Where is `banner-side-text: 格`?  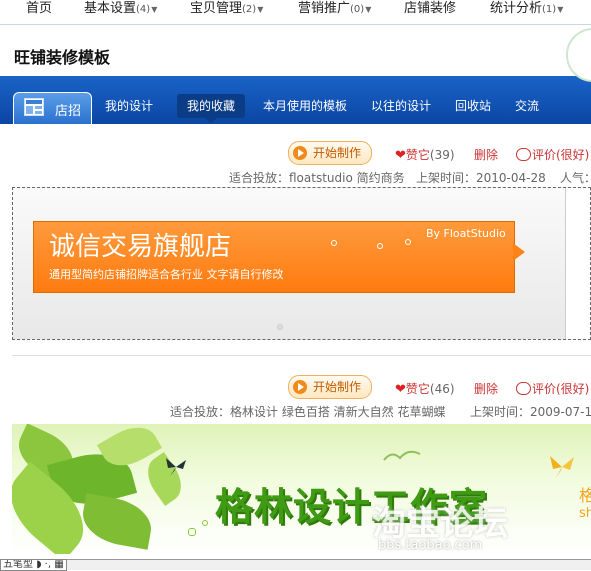
banner-side-text: 格 is located at coordinates (585, 495).